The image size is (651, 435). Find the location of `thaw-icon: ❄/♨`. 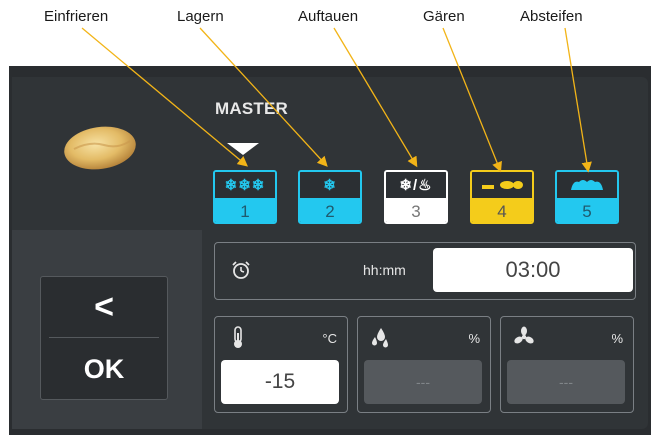

thaw-icon: ❄/♨ is located at coordinates (416, 185).